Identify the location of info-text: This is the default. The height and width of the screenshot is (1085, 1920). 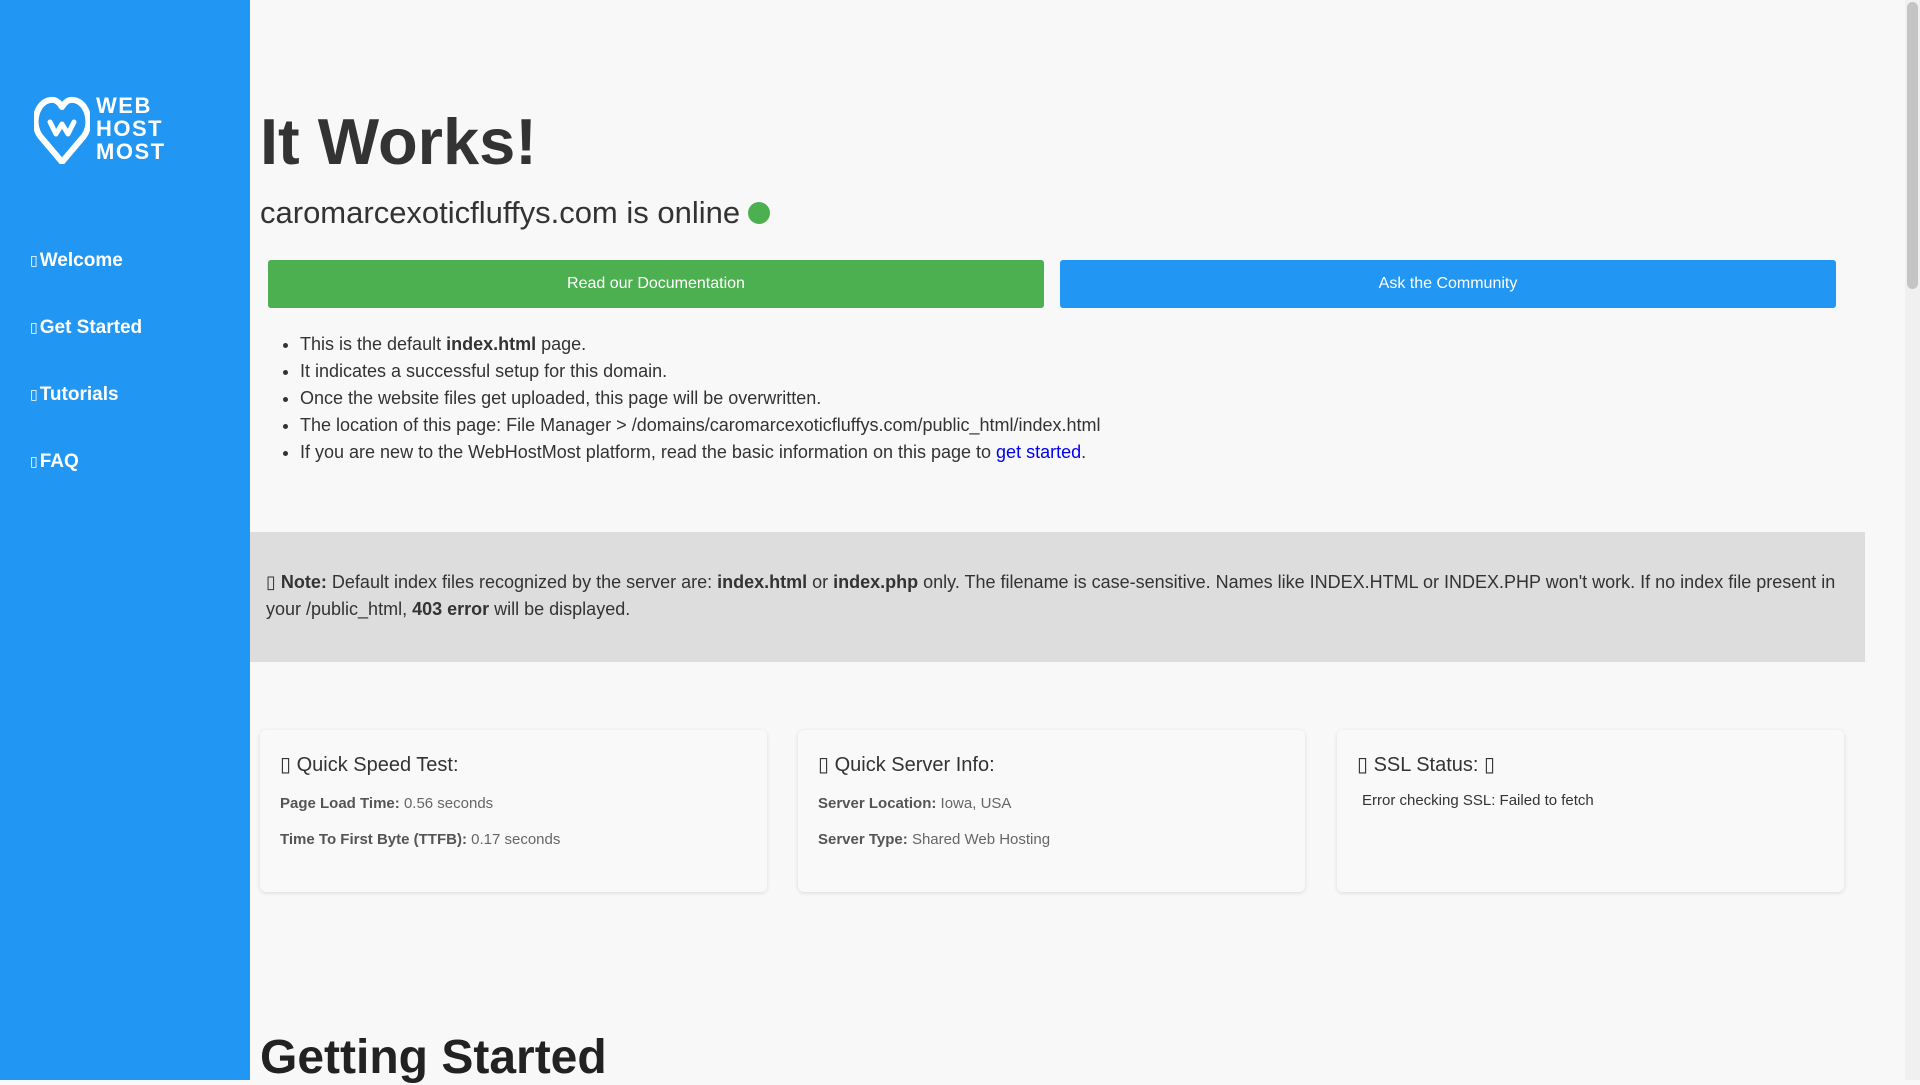
(373, 344).